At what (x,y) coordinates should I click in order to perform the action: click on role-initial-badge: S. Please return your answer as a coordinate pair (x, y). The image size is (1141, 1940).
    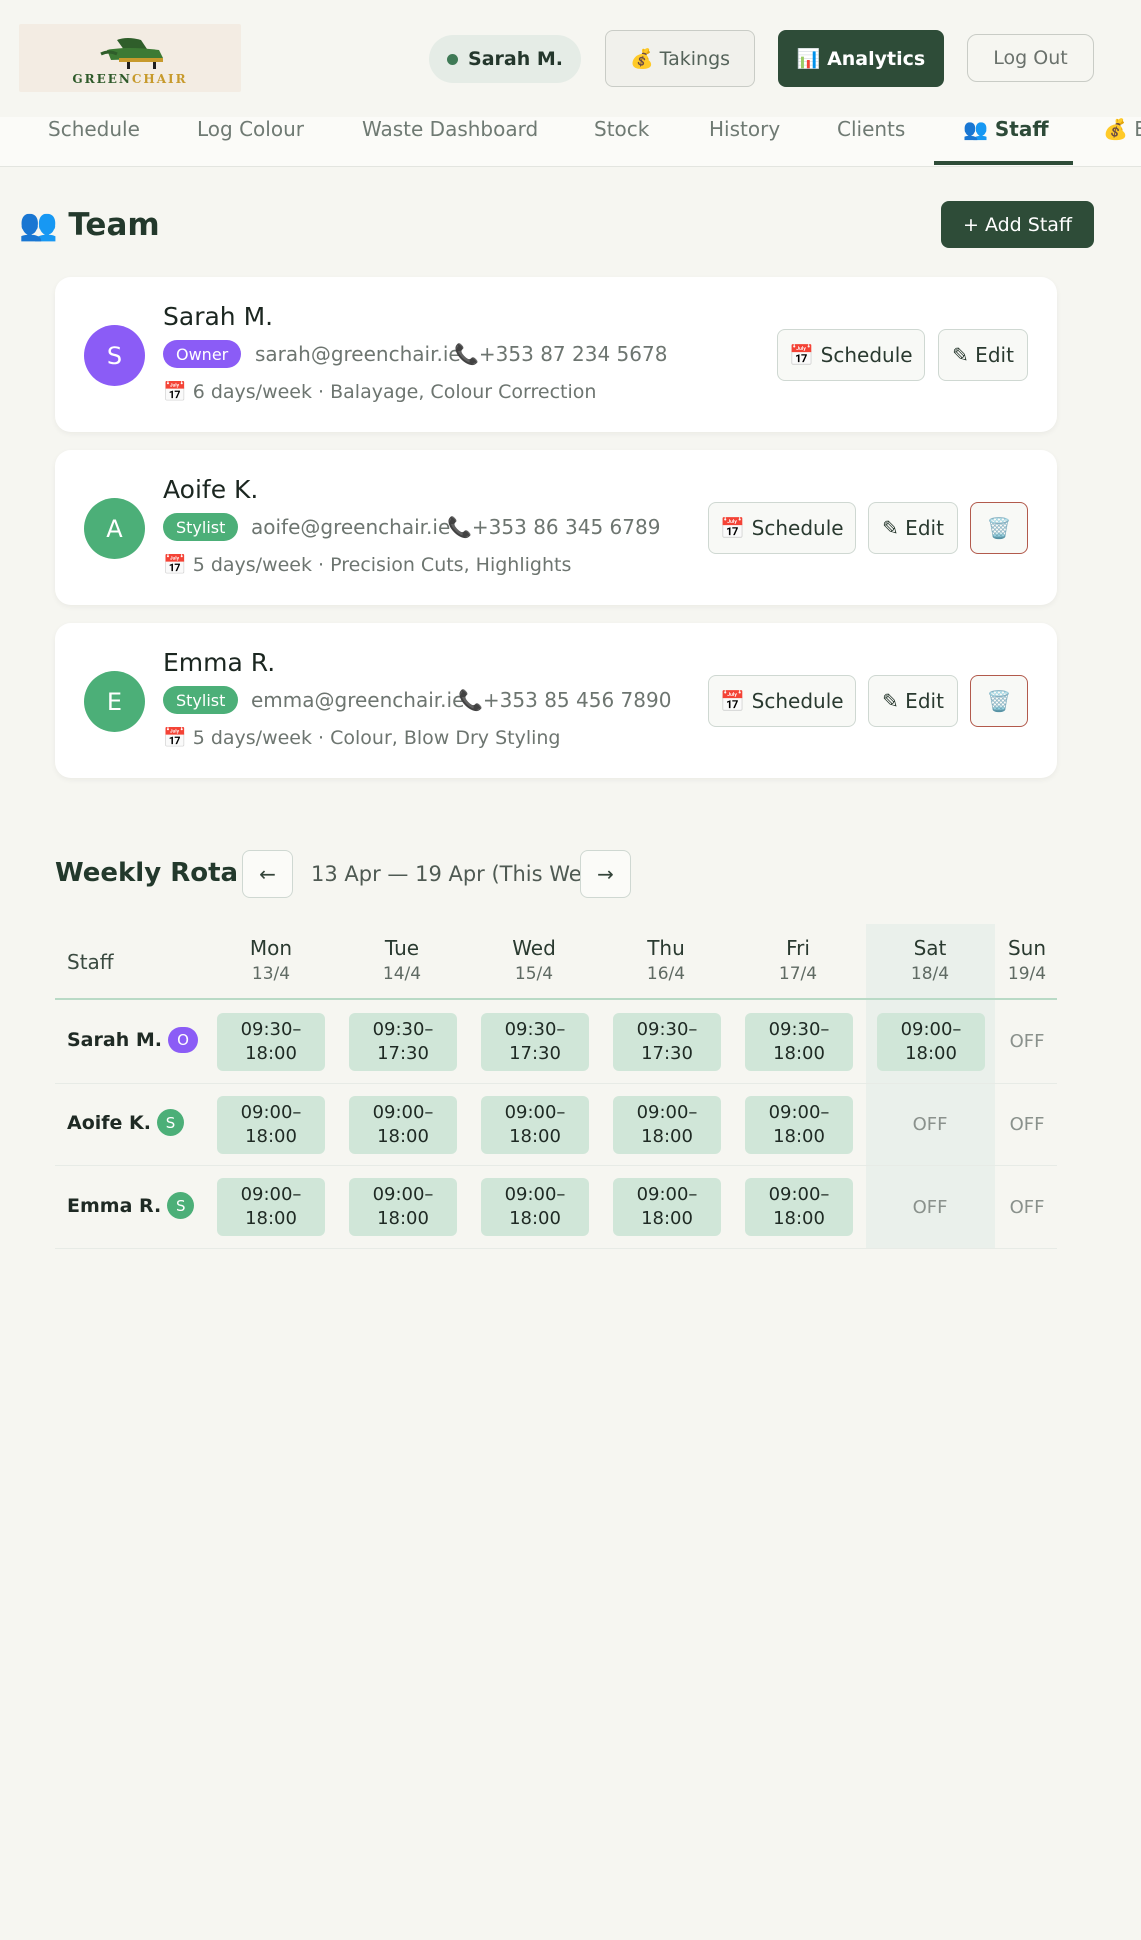
    Looking at the image, I should click on (181, 1205).